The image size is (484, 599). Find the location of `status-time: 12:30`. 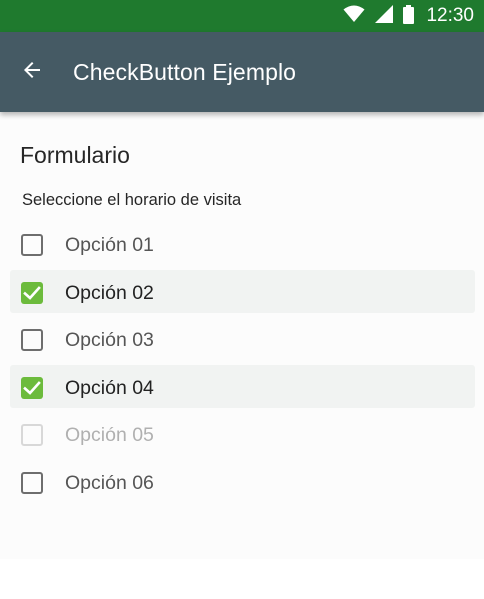

status-time: 12:30 is located at coordinates (450, 15).